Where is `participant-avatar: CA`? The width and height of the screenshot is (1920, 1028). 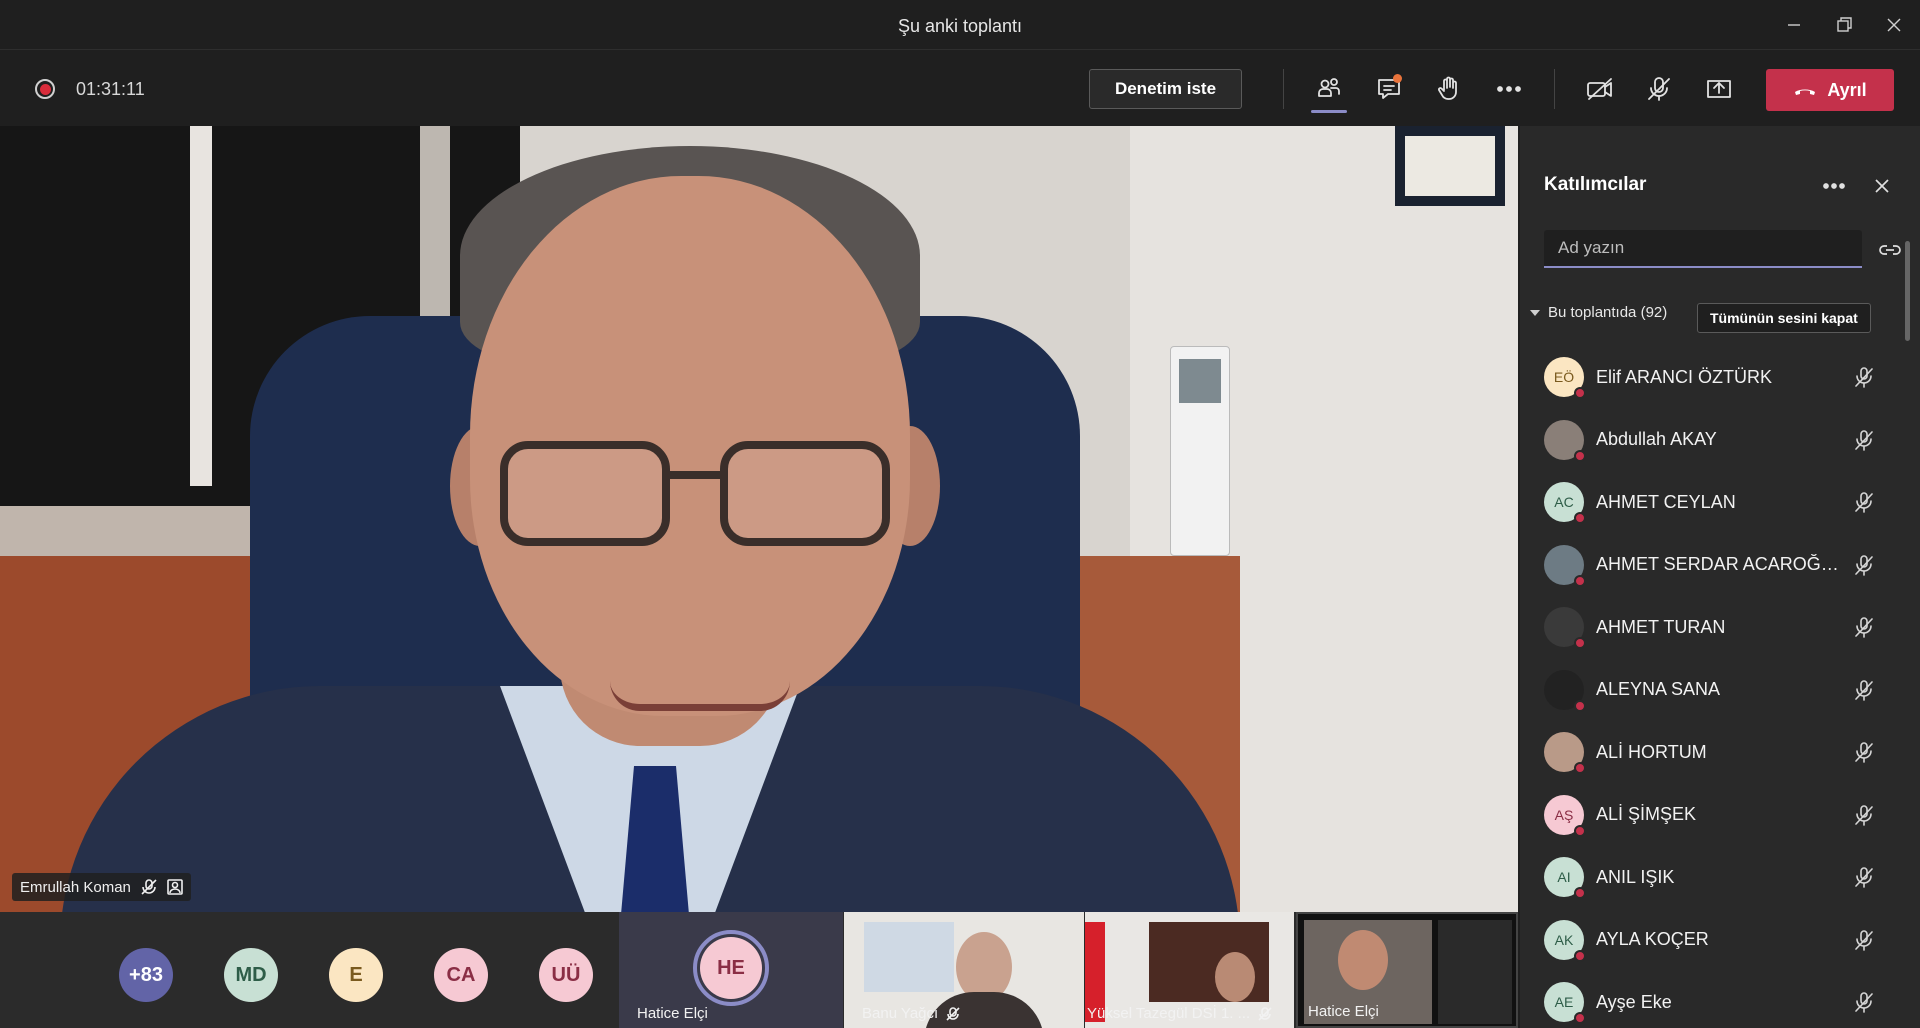
participant-avatar: CA is located at coordinates (461, 975).